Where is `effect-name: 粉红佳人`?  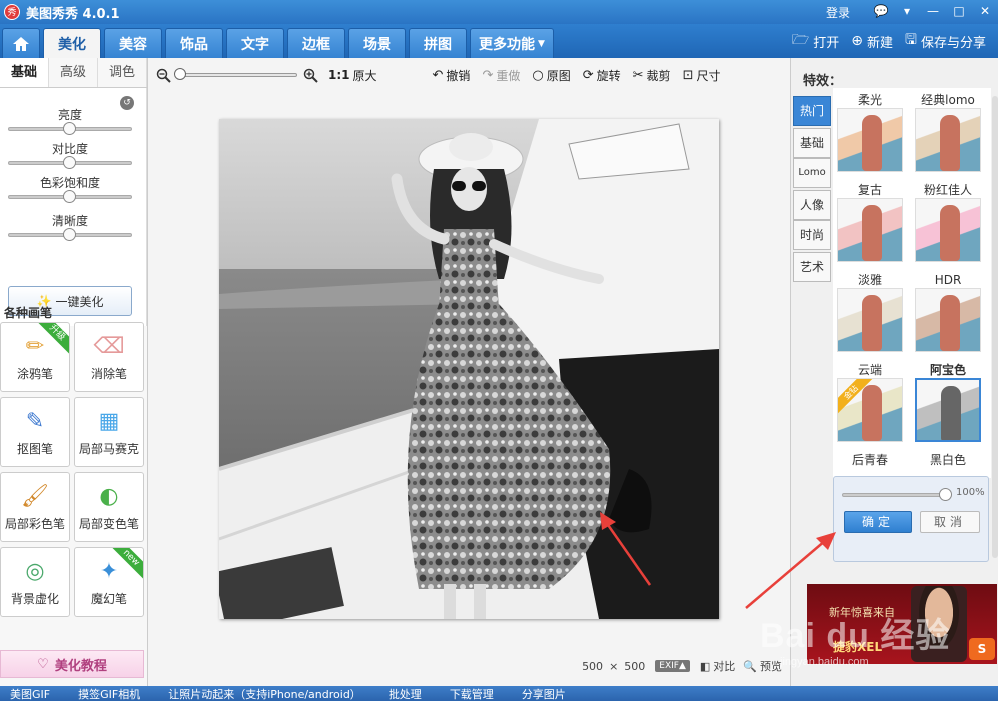 effect-name: 粉红佳人 is located at coordinates (947, 190).